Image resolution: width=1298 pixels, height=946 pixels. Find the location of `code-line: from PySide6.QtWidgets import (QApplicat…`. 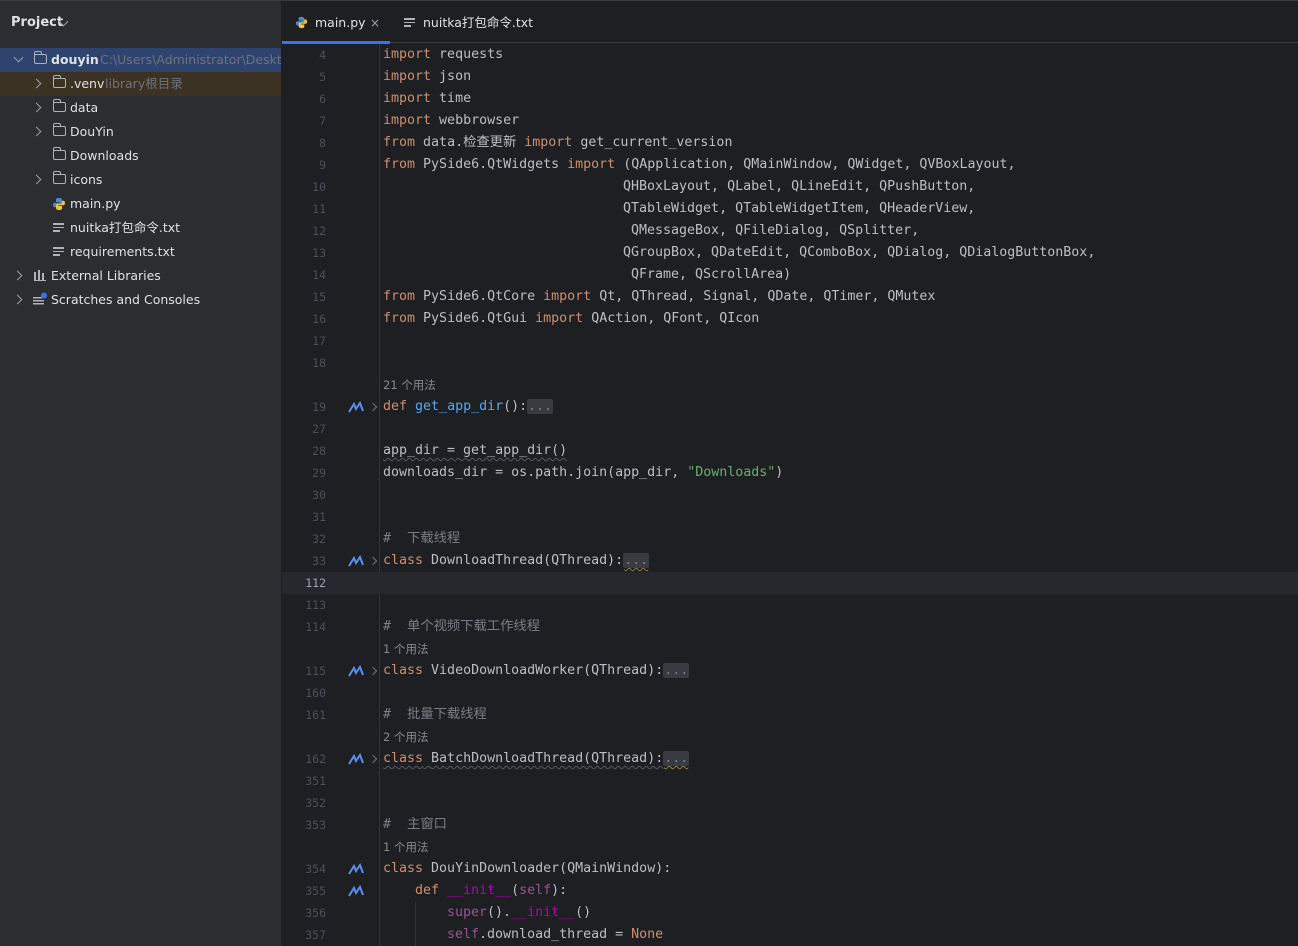

code-line: from PySide6.QtWidgets import (QApplicat… is located at coordinates (699, 164).